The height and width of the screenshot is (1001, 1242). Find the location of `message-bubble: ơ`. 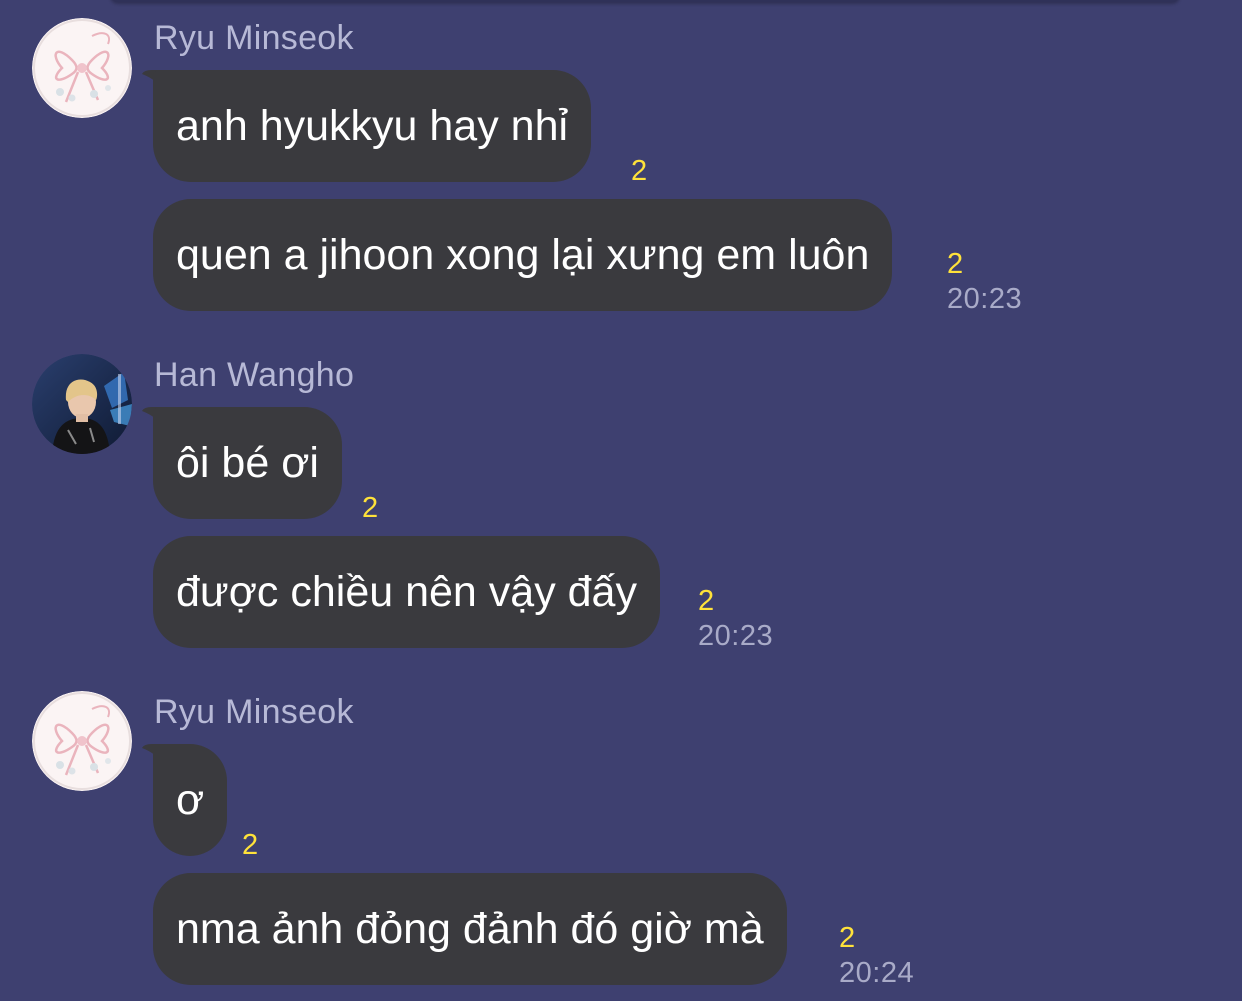

message-bubble: ơ is located at coordinates (190, 800).